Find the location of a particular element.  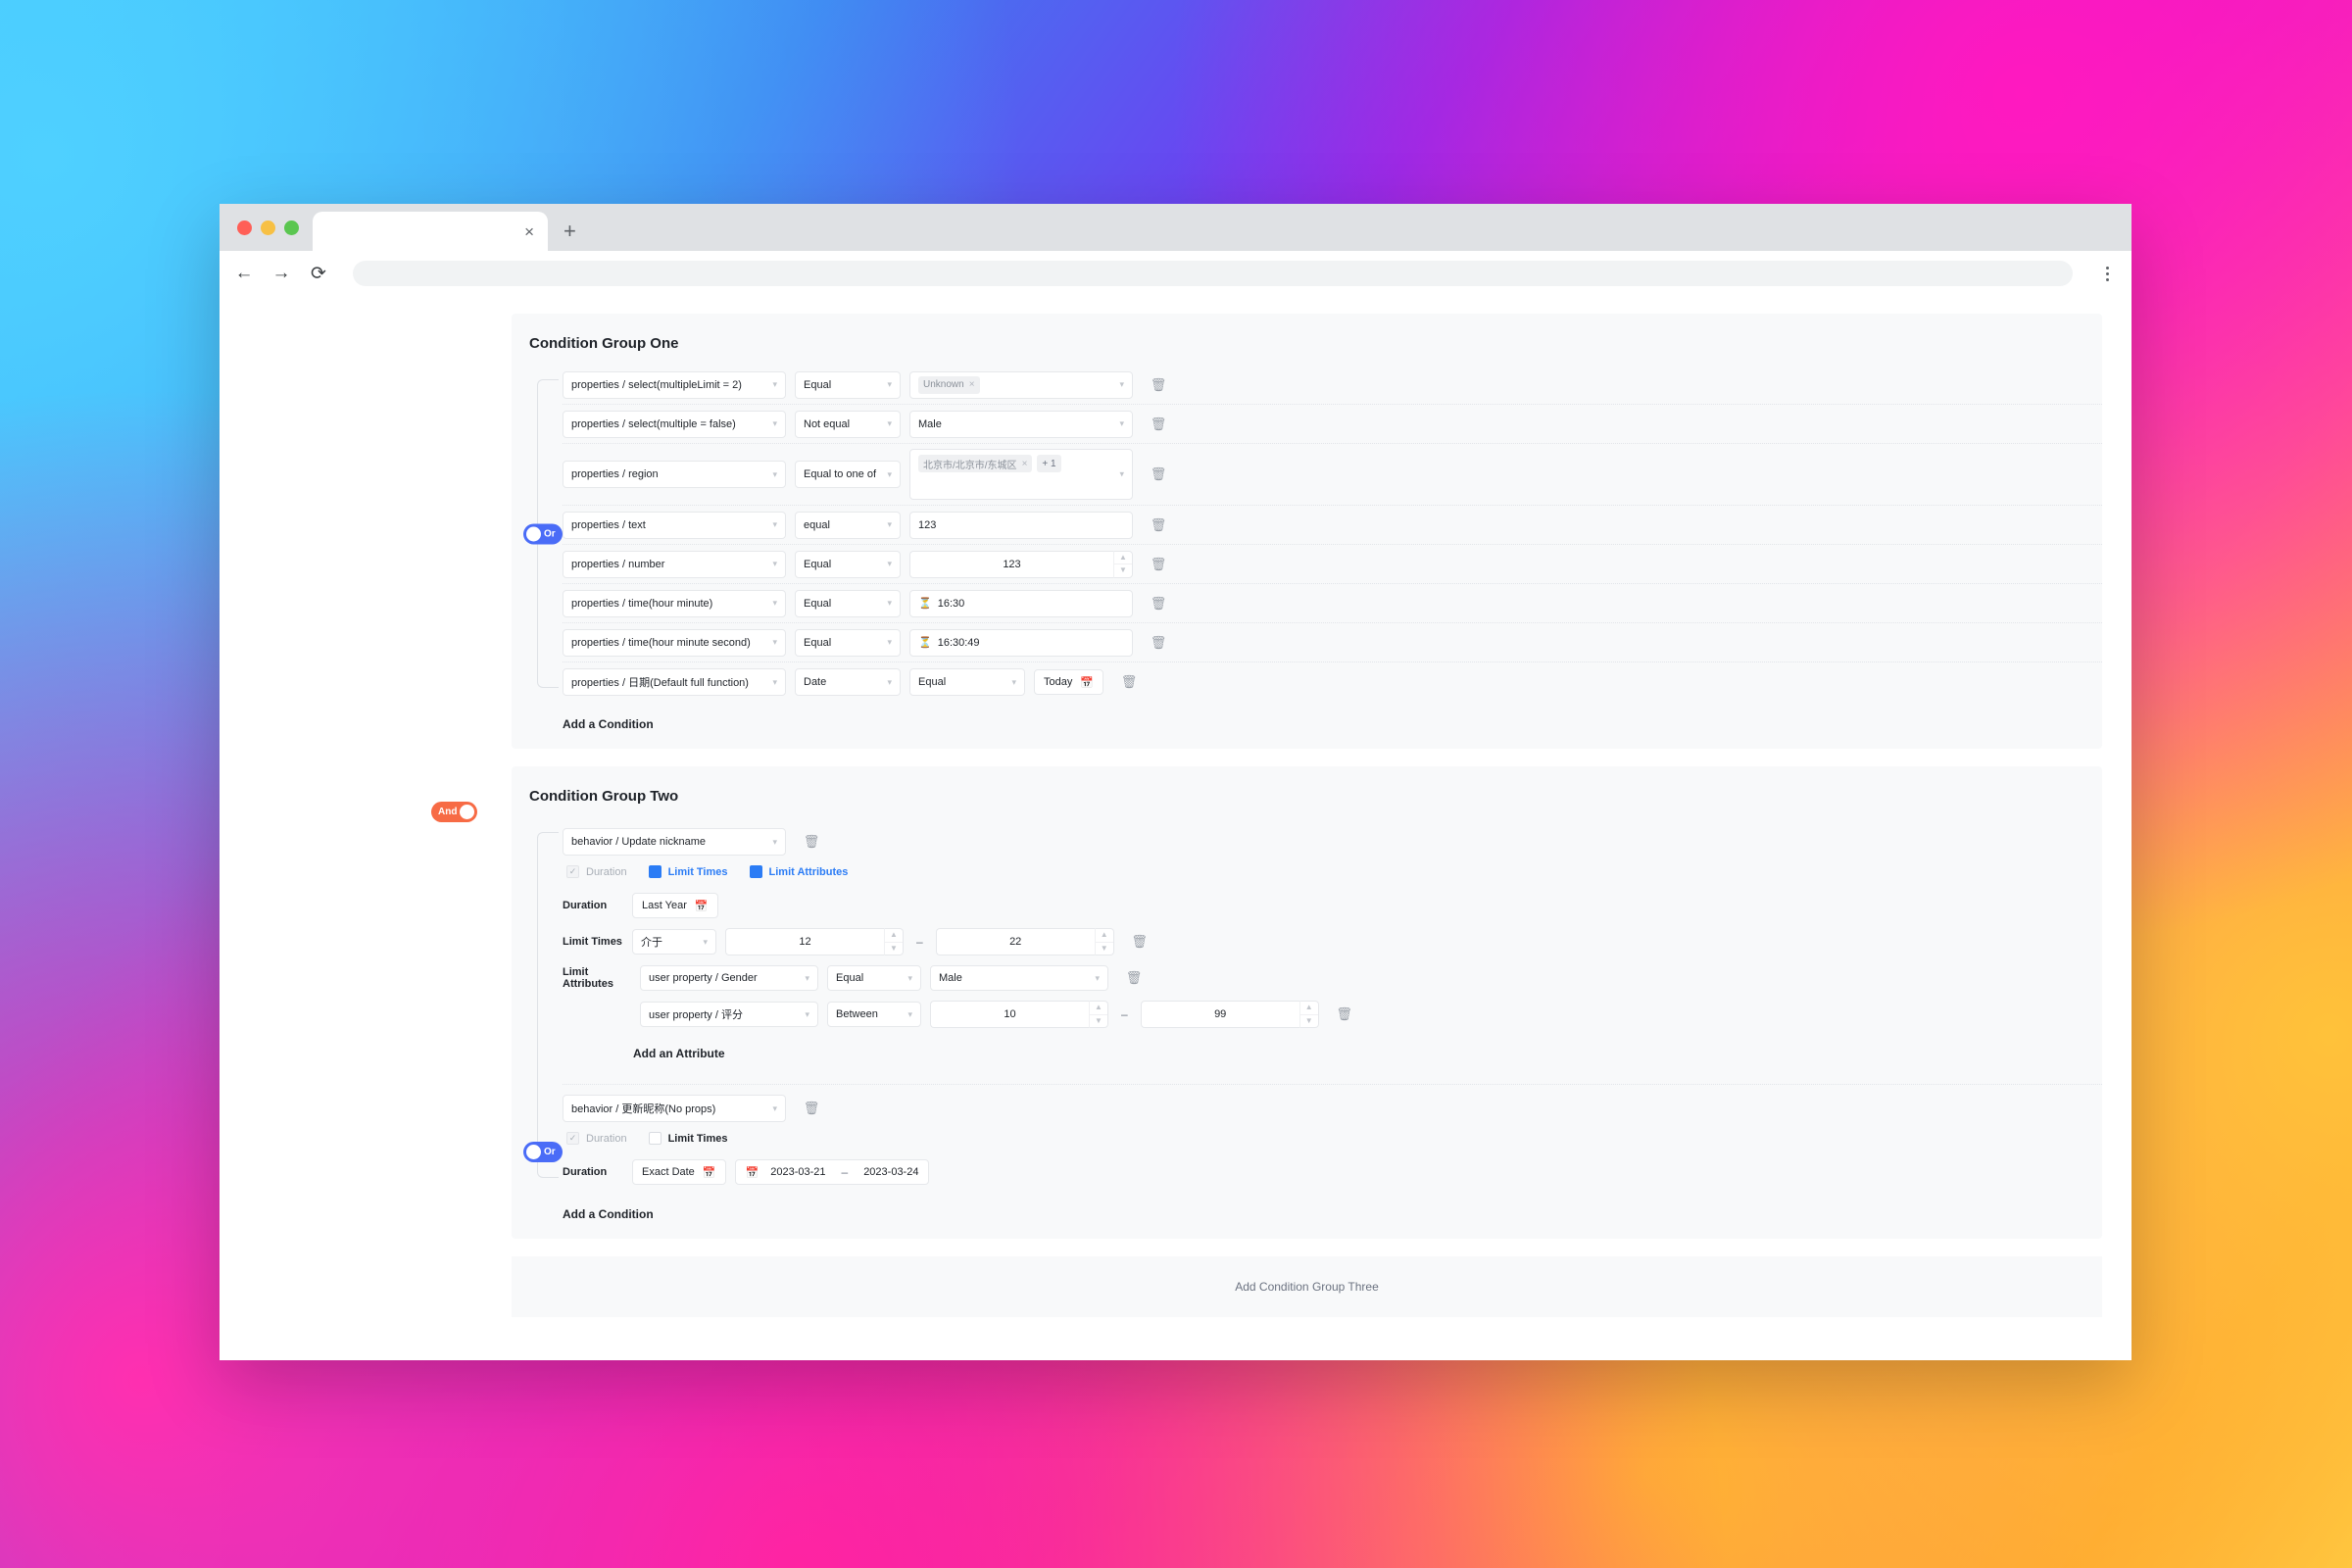

group-logic-toggle-and: And is located at coordinates (454, 812).